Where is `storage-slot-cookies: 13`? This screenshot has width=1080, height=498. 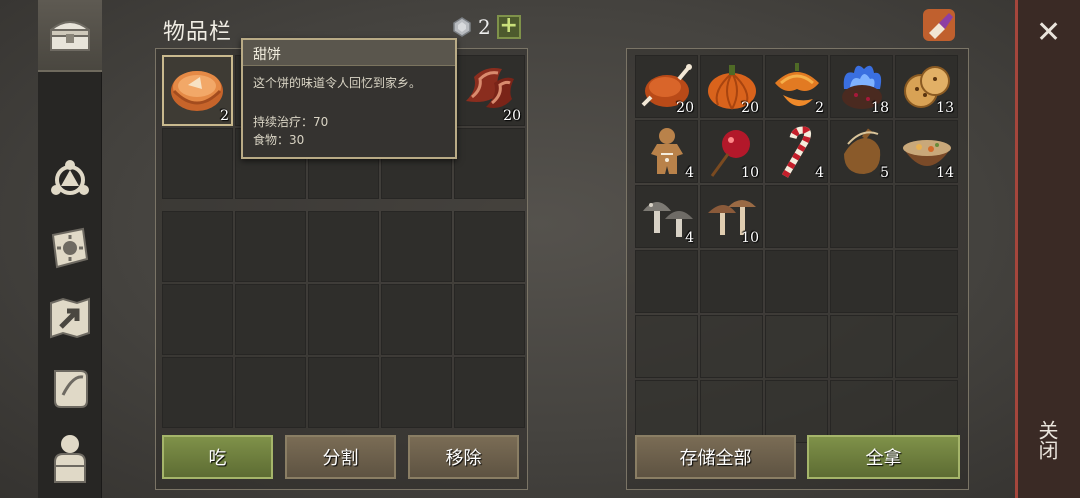
storage-slot-cookies: 13 is located at coordinates (926, 86).